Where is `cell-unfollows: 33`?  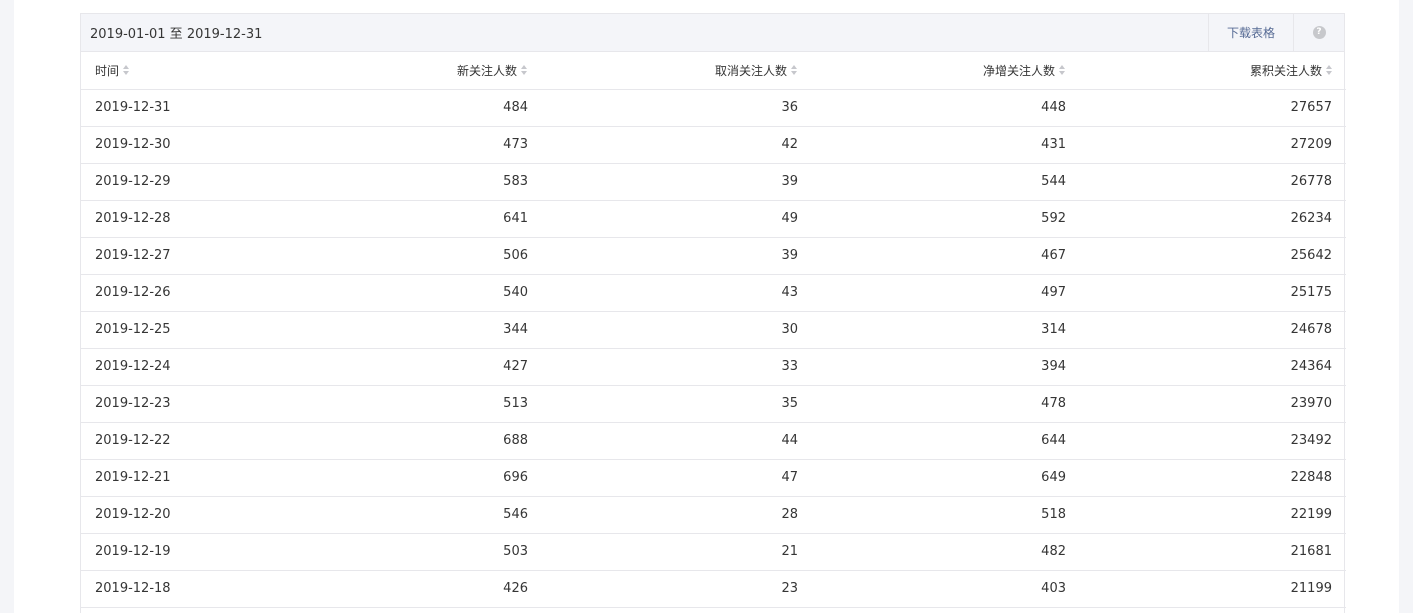 cell-unfollows: 33 is located at coordinates (663, 367).